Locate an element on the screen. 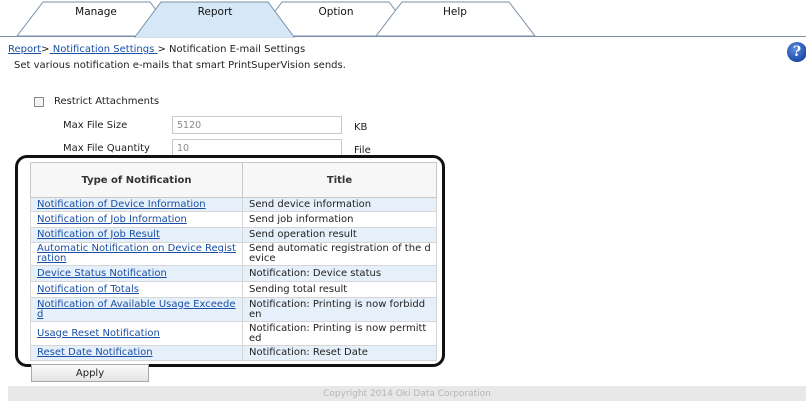 This screenshot has width=806, height=401. type-cell: Notification of Totals is located at coordinates (136, 289).